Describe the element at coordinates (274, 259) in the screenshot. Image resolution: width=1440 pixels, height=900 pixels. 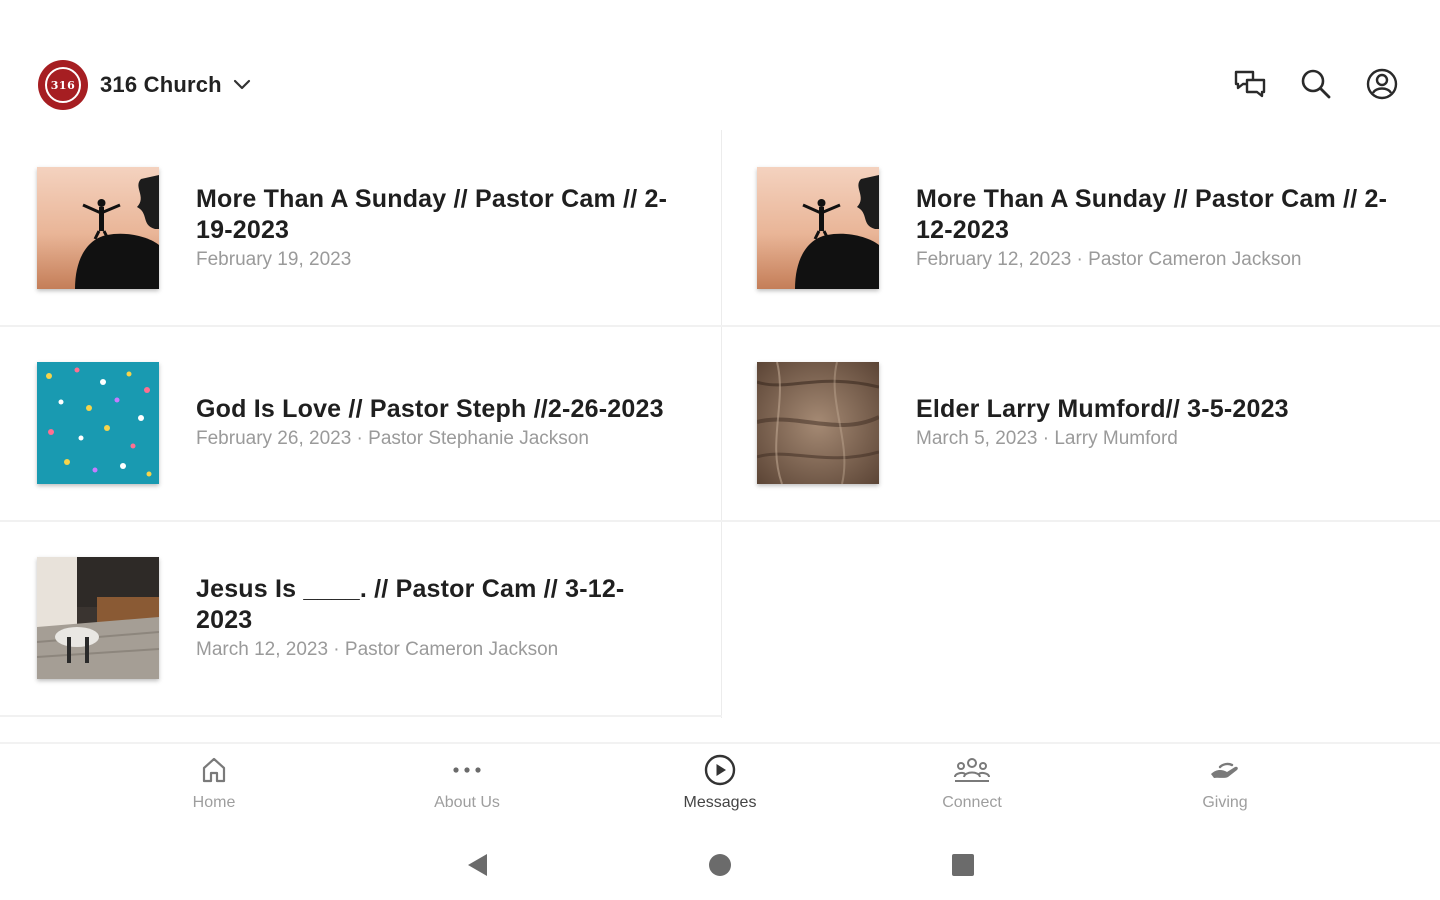
I see `message-meta: February 19, 2023` at that location.